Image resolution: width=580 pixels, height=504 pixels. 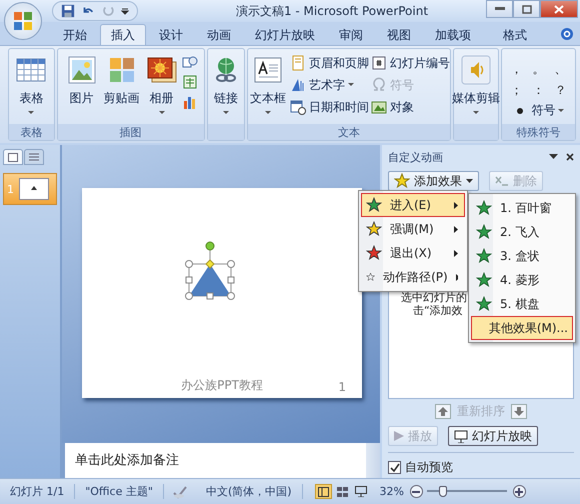 What do you see at coordinates (329, 107) in the screenshot?
I see `ribbon-button: 日期和时间` at bounding box center [329, 107].